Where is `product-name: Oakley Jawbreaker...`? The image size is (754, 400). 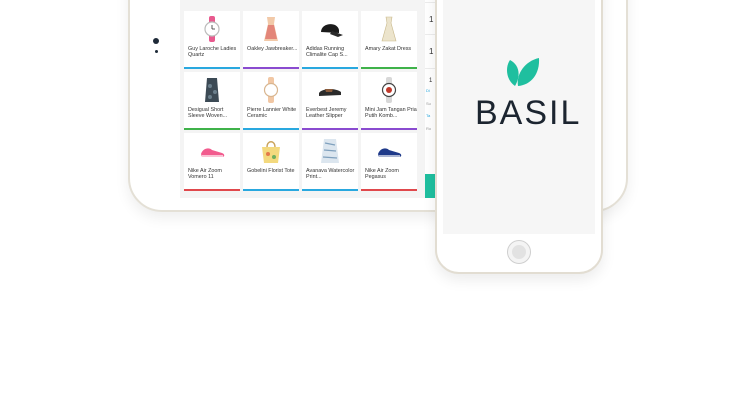
product-name: Oakley Jawbreaker... is located at coordinates (272, 49).